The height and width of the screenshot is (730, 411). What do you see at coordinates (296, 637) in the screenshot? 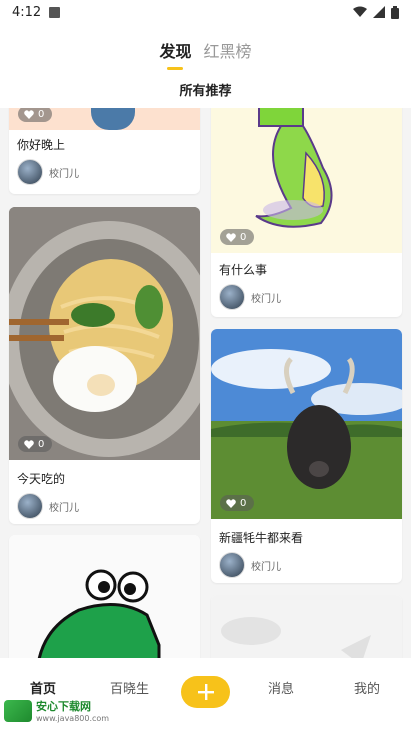
I see `placeholder-icon` at bounding box center [296, 637].